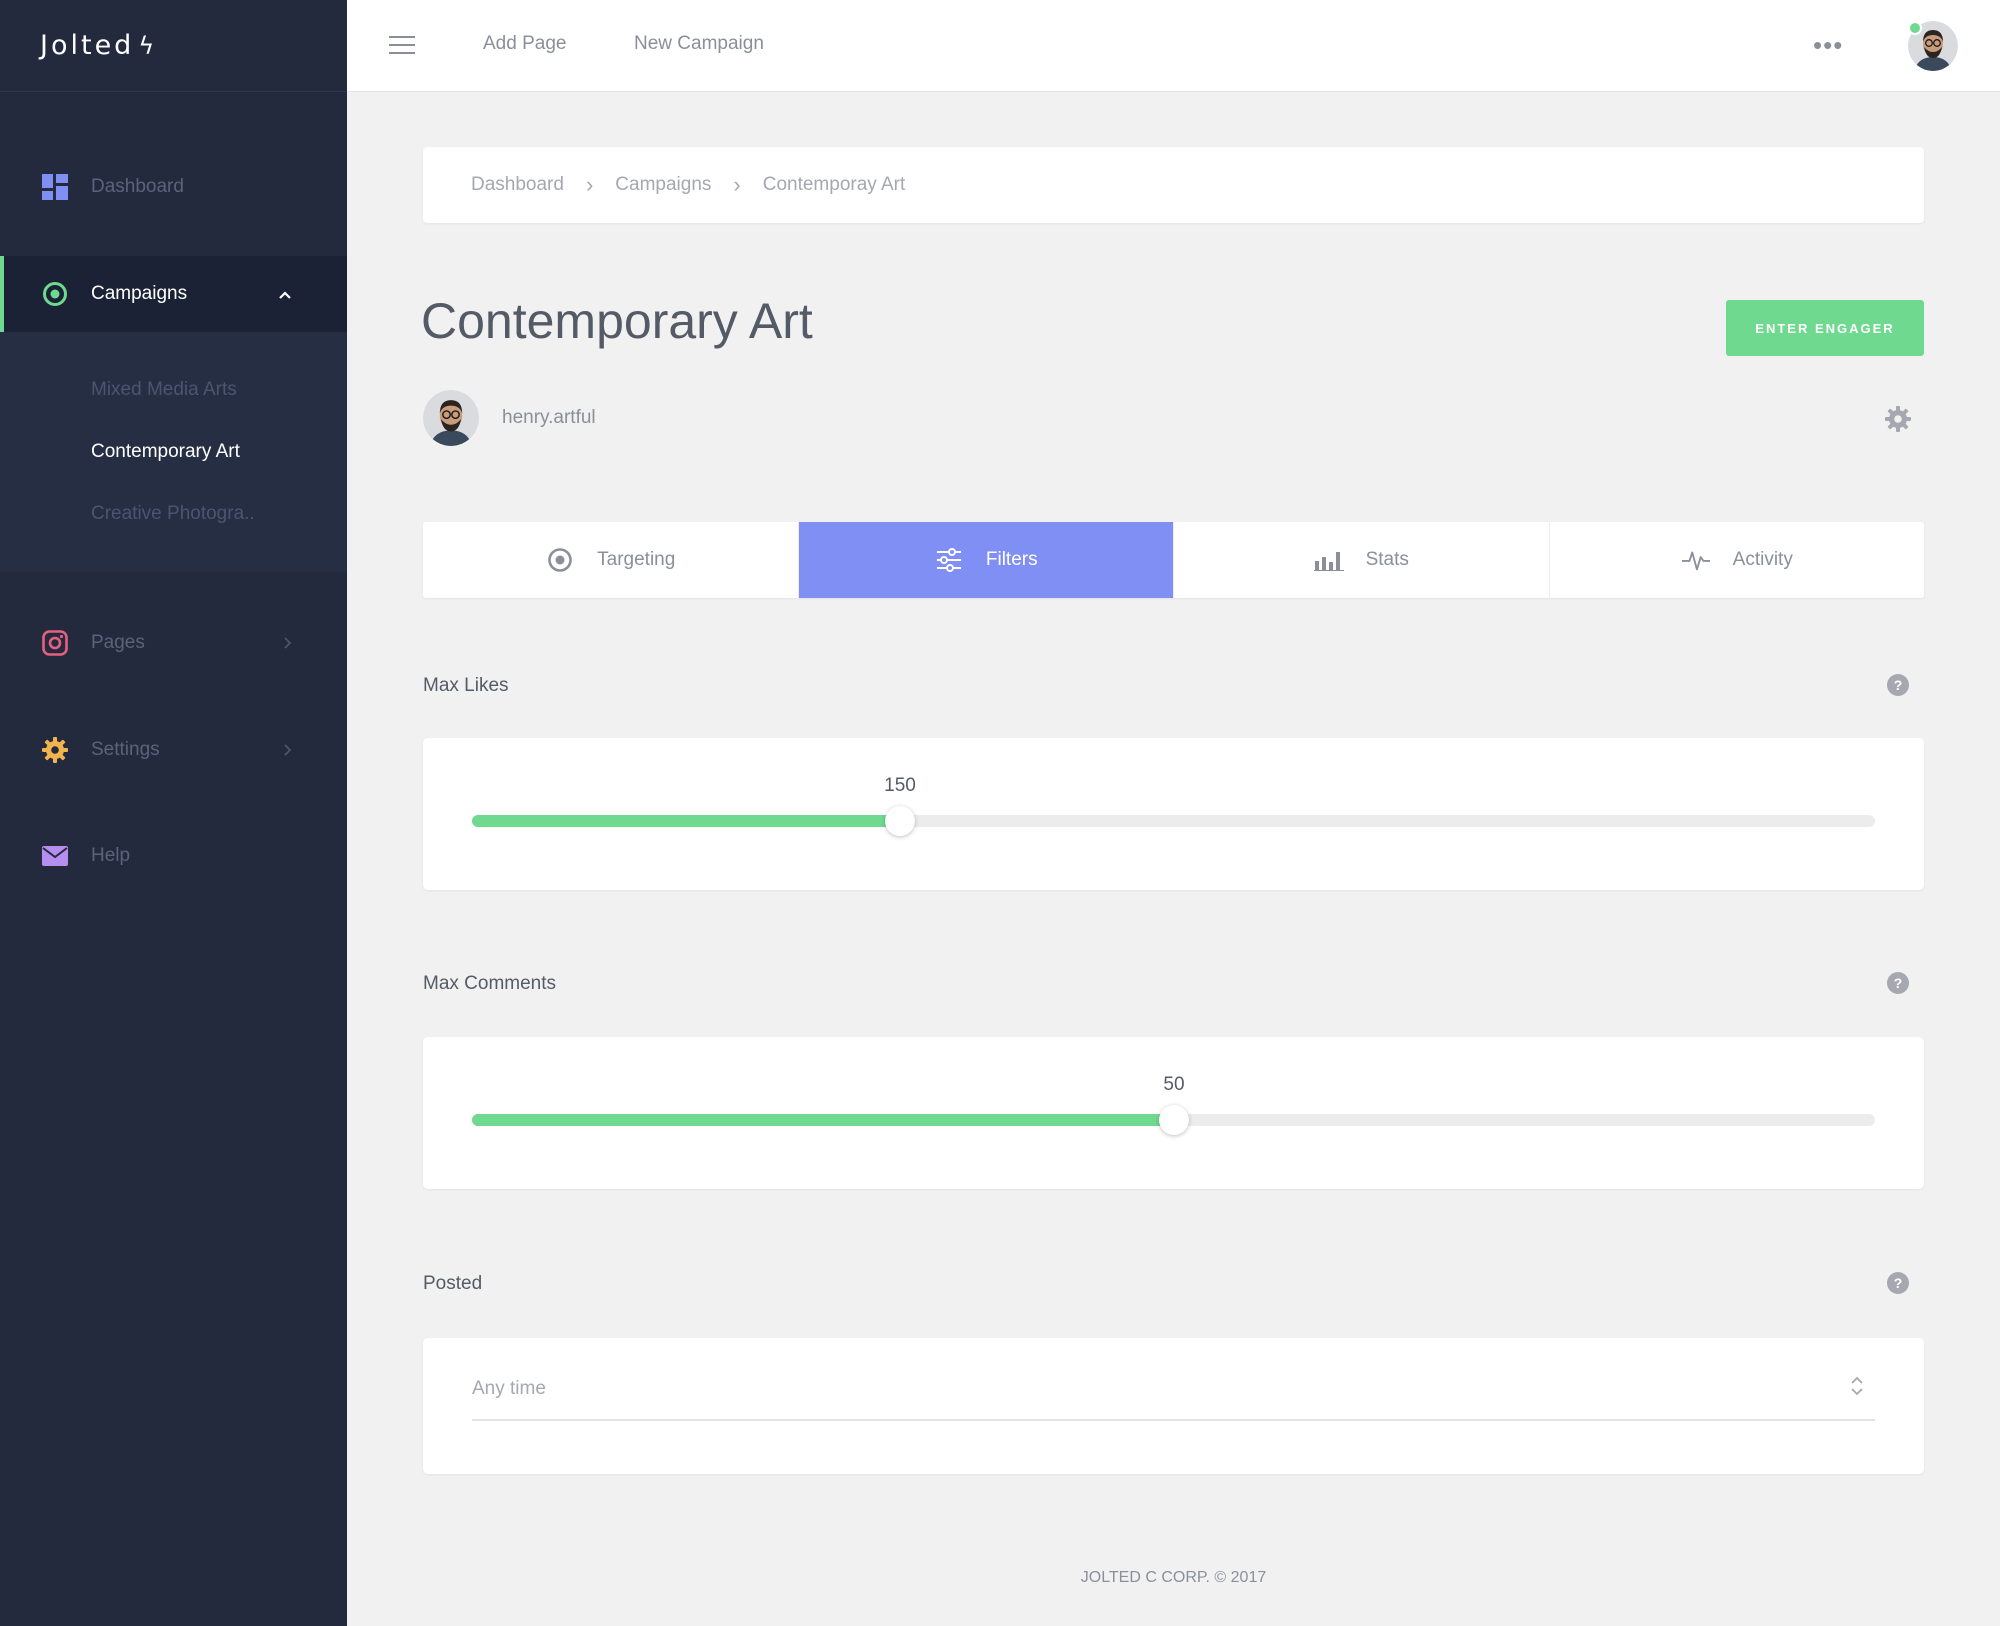  I want to click on max-comments-slider, so click(1173, 1120).